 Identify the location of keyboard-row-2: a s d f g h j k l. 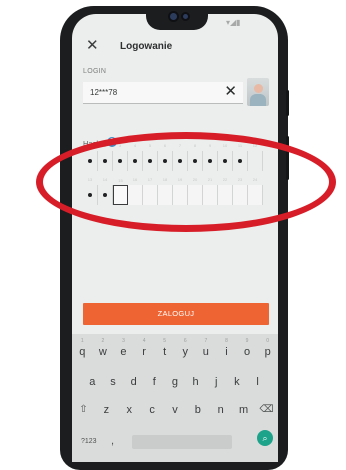
(175, 382).